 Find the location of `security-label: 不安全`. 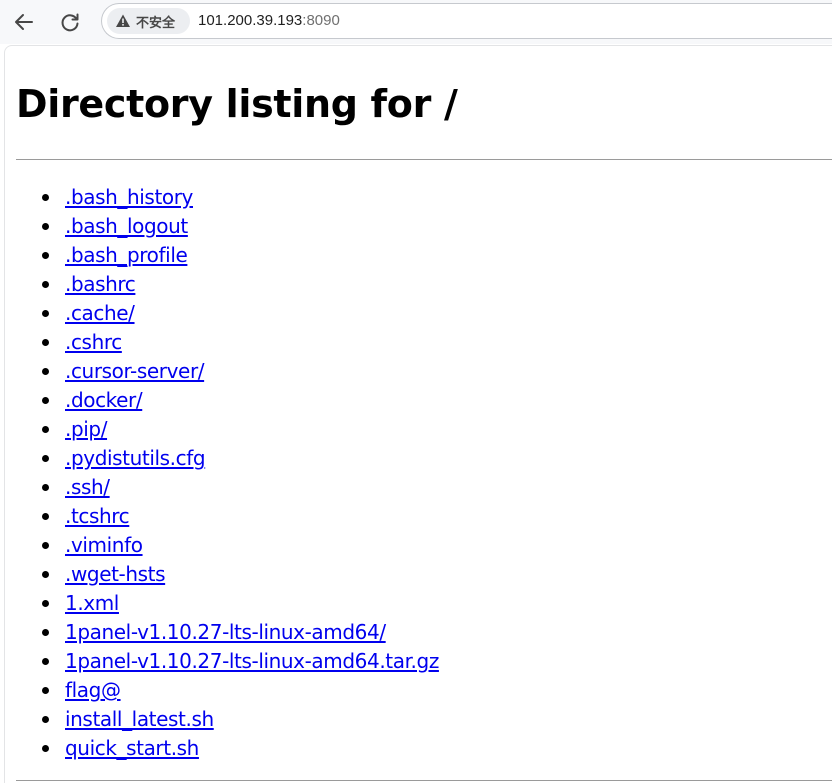

security-label: 不安全 is located at coordinates (156, 23).